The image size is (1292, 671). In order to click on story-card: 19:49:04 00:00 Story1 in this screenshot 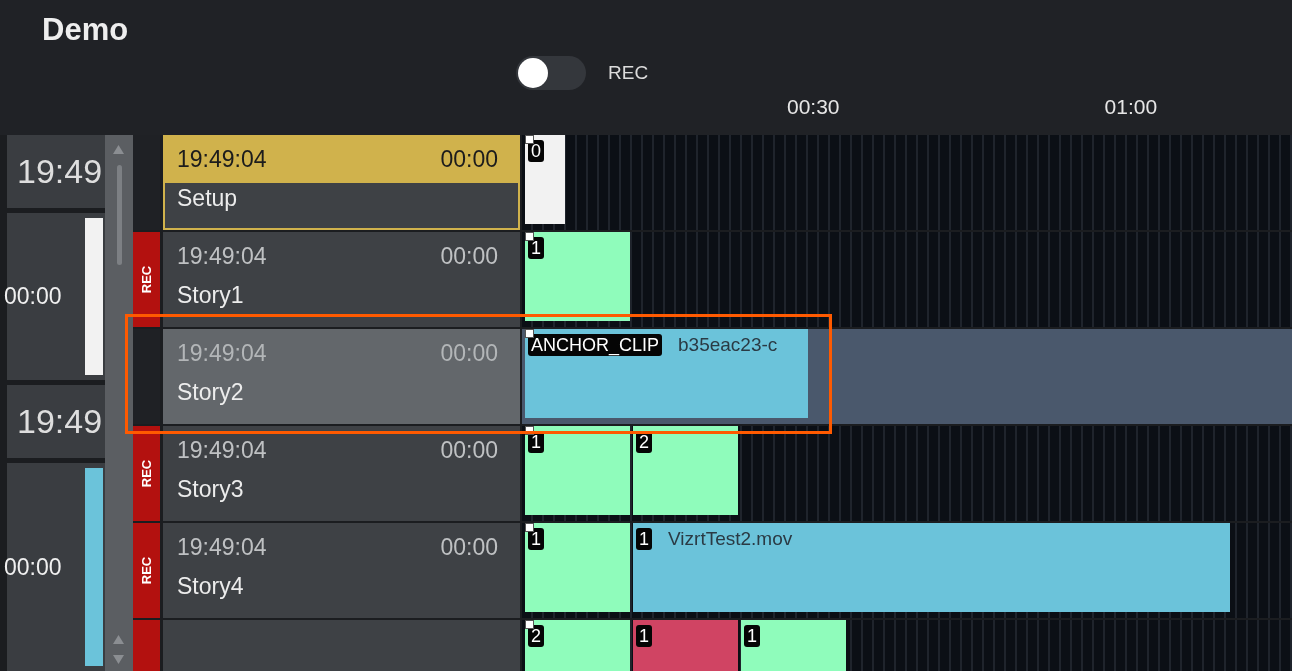, I will do `click(341, 279)`.